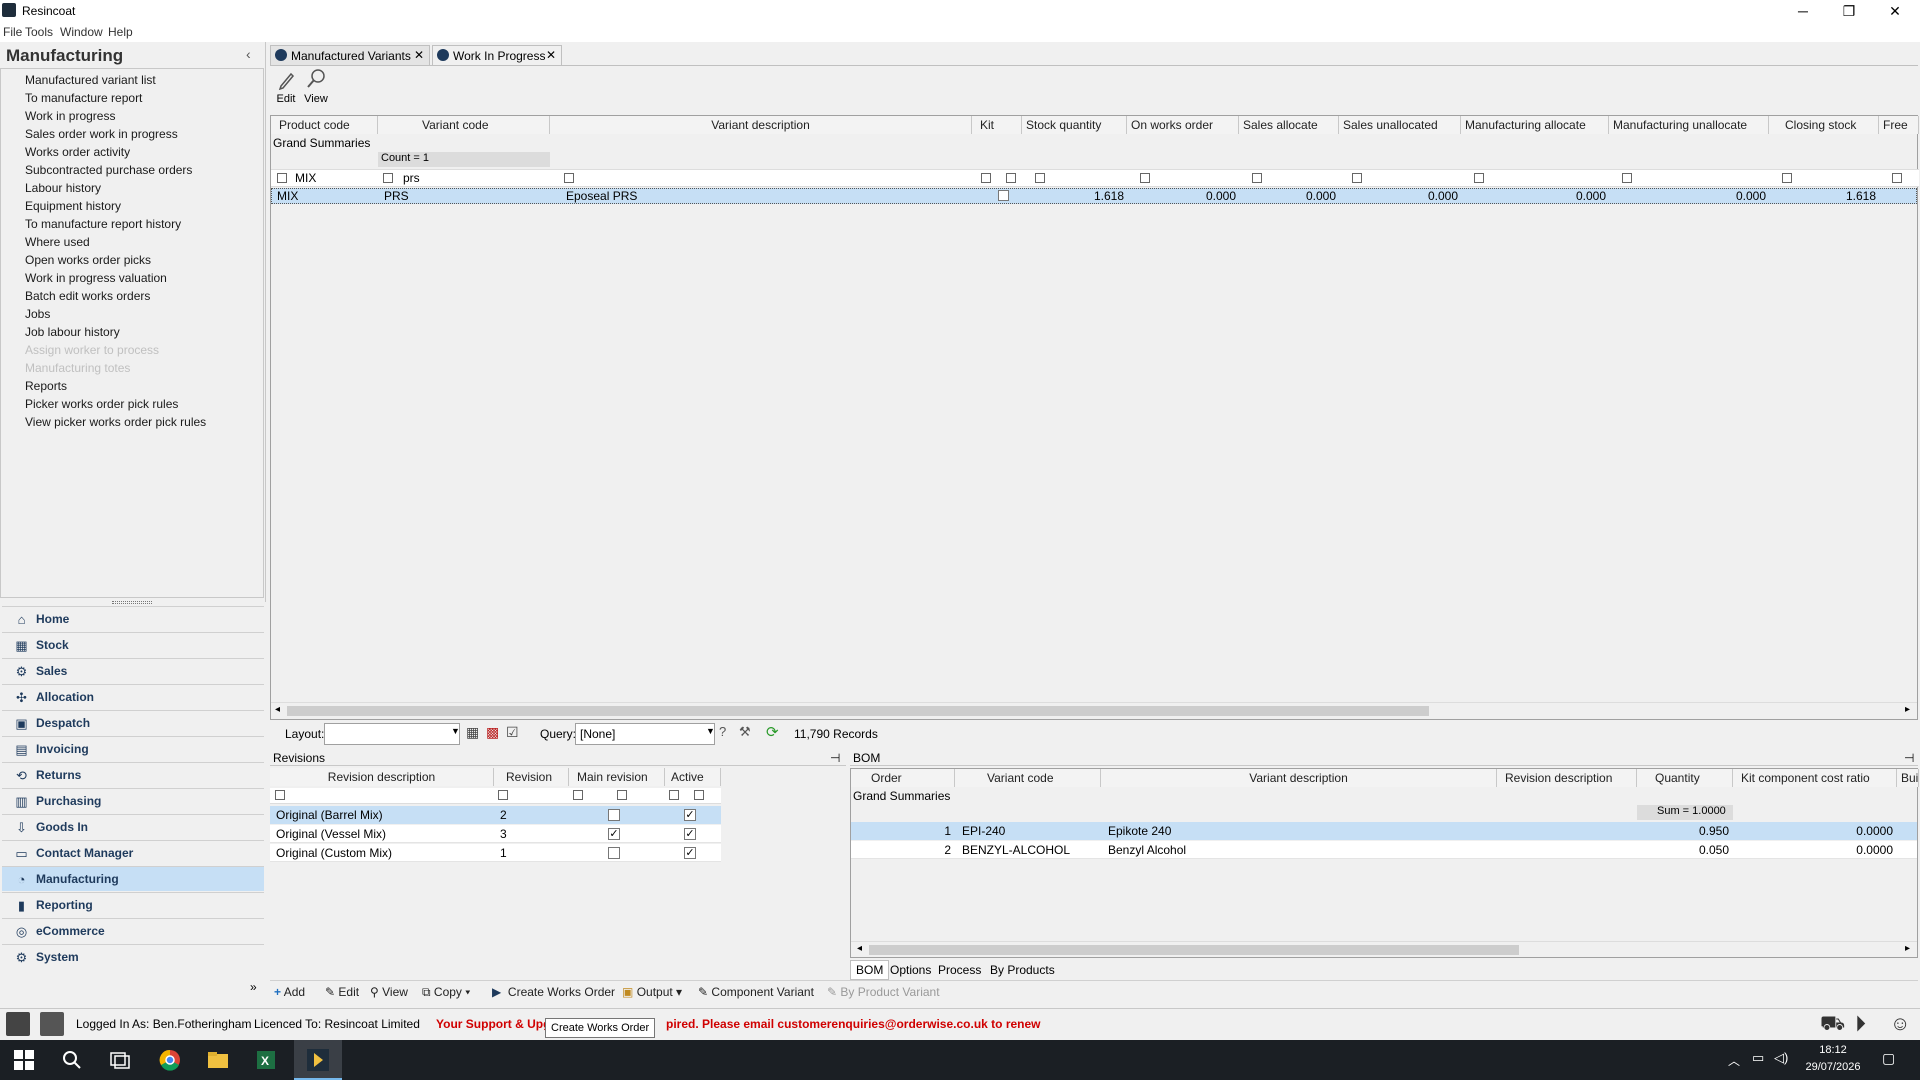  I want to click on tray-chevron-icon: ︿, so click(1734, 1060).